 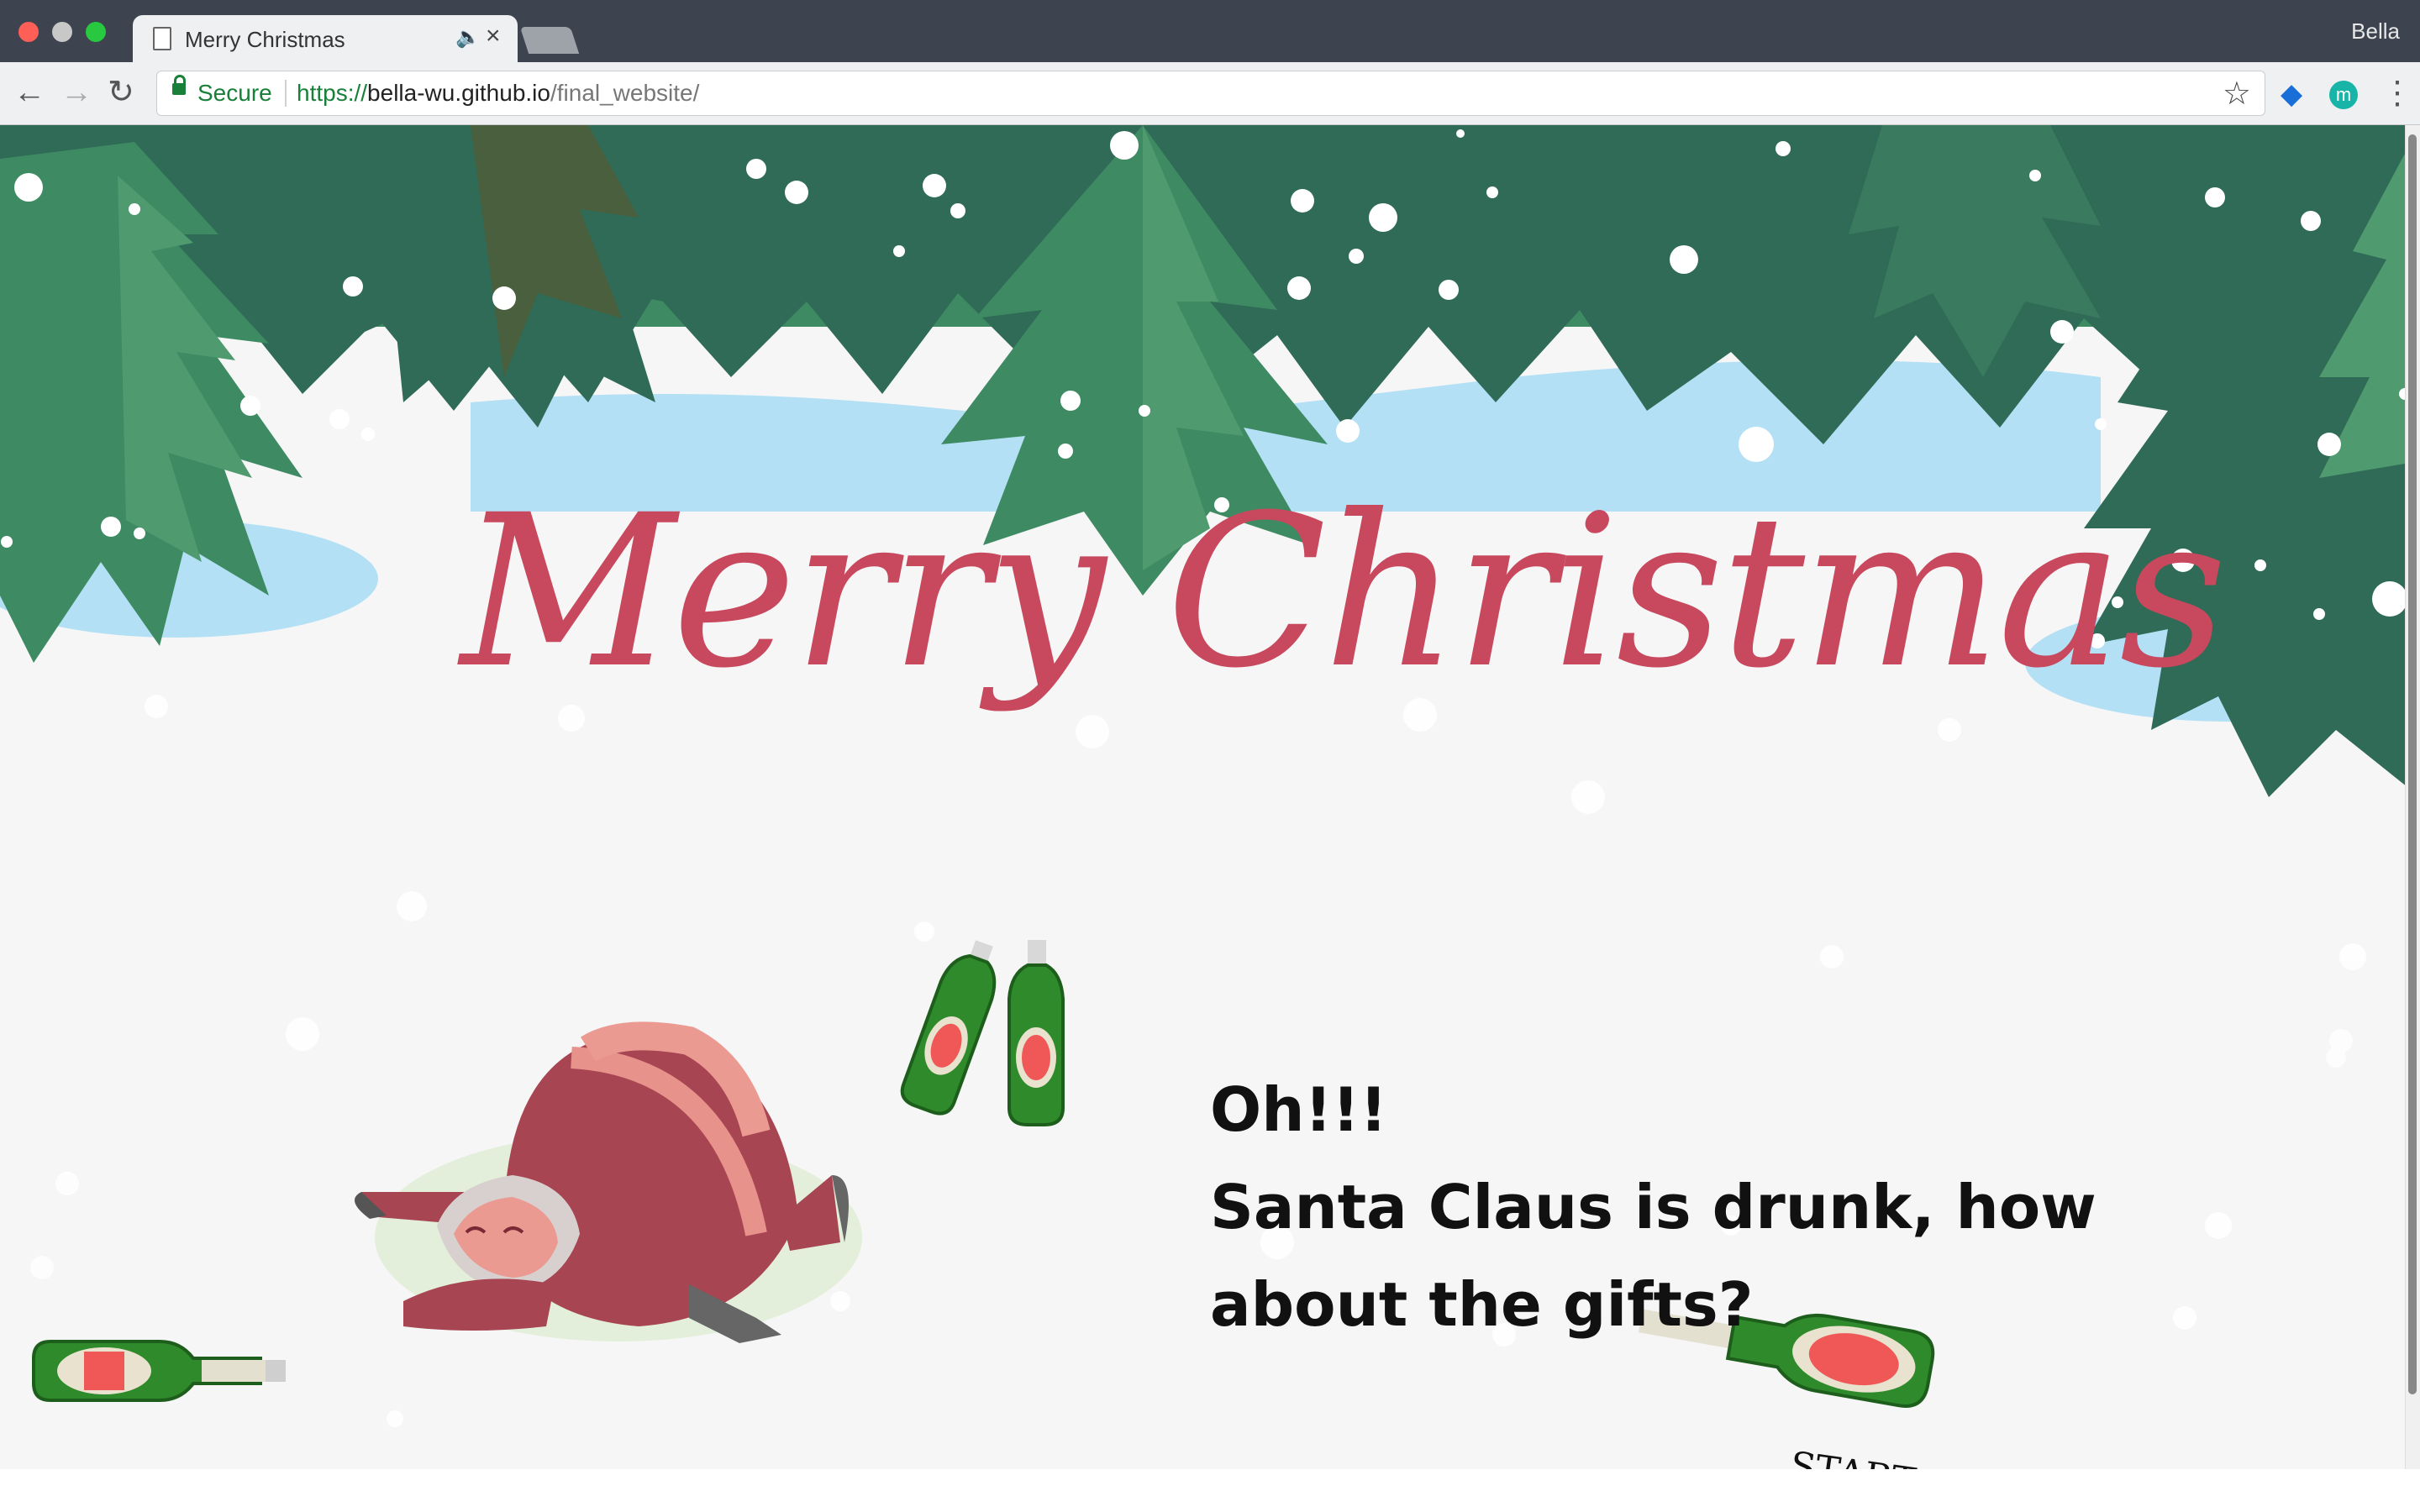 What do you see at coordinates (121, 92) in the screenshot?
I see `reload-icon: ↻` at bounding box center [121, 92].